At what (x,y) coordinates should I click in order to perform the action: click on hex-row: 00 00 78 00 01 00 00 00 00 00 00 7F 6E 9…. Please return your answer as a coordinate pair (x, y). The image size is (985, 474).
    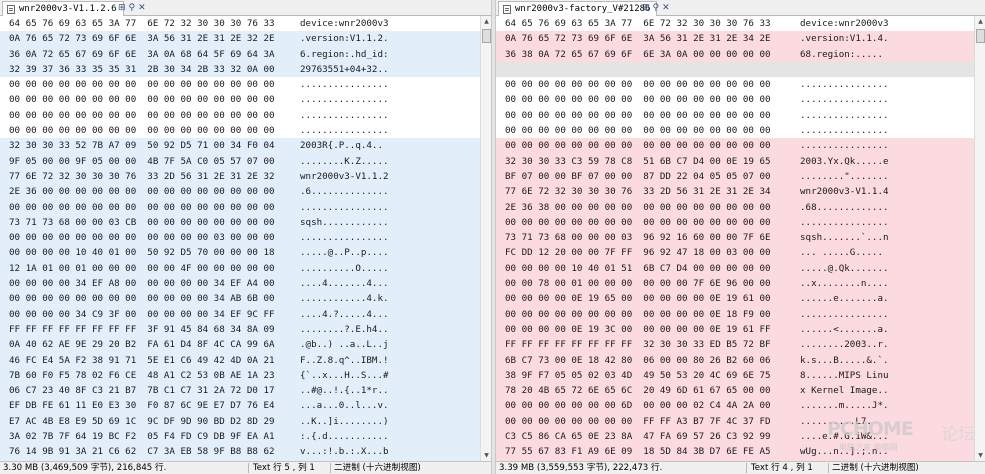
    Looking at the image, I should click on (735, 284).